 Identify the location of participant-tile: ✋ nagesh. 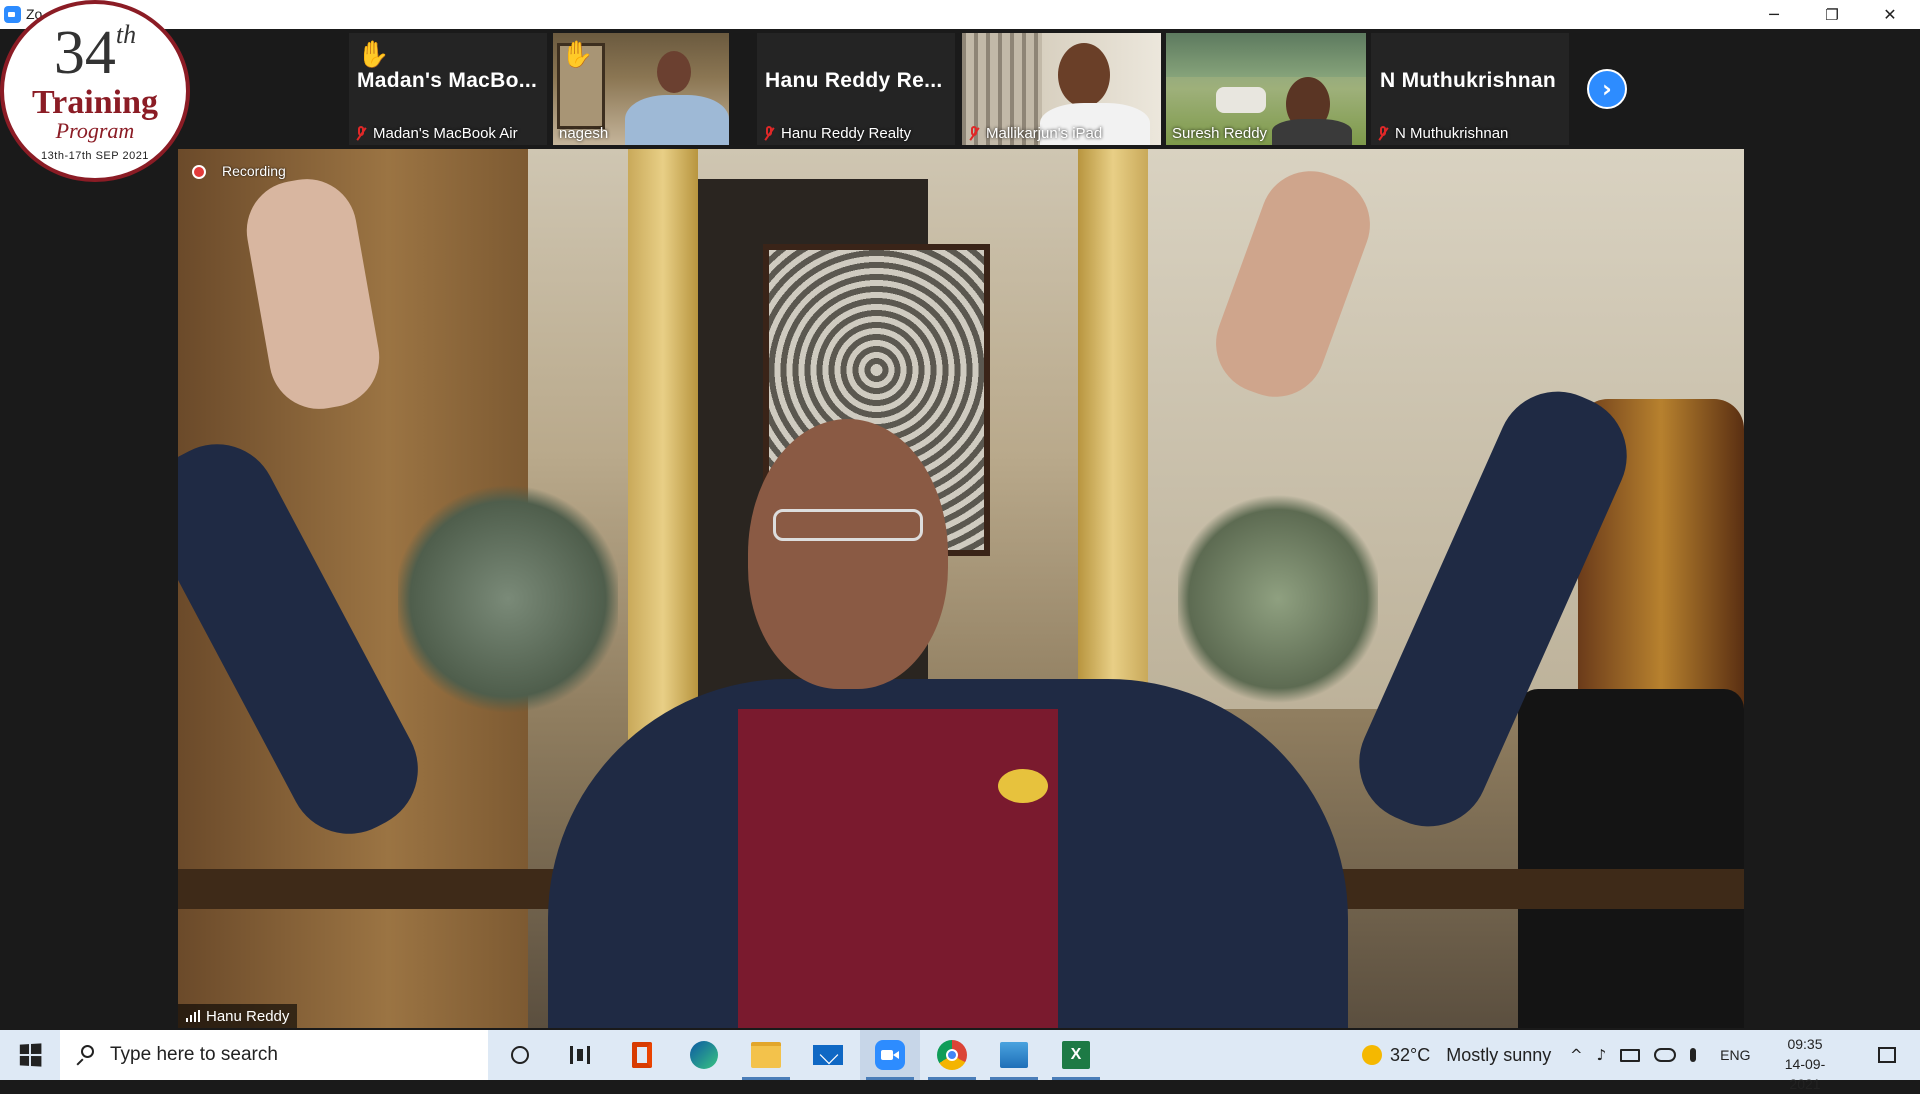
(641, 89).